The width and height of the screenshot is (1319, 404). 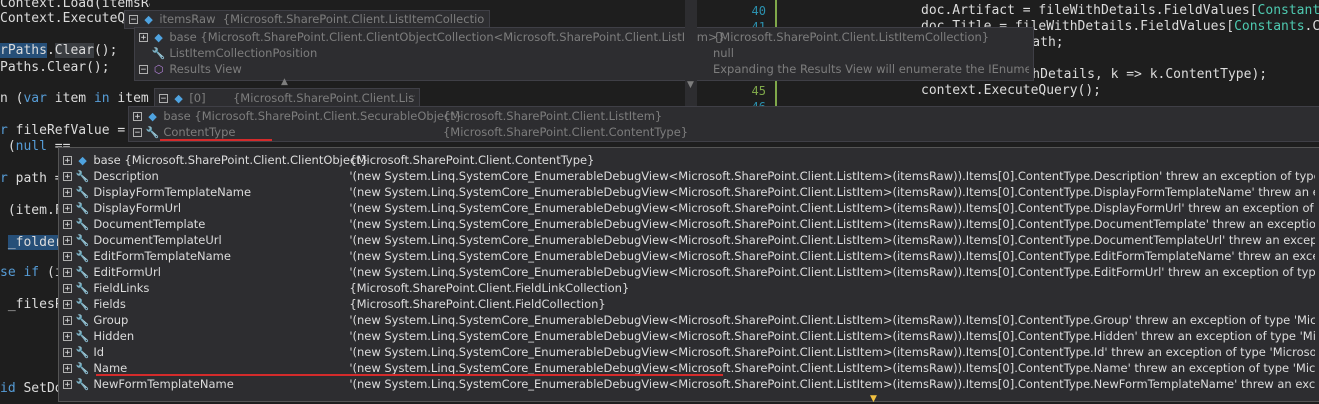 What do you see at coordinates (584, 53) in the screenshot?
I see `datatip-row: 🔧 ListItemCollectionPosition null` at bounding box center [584, 53].